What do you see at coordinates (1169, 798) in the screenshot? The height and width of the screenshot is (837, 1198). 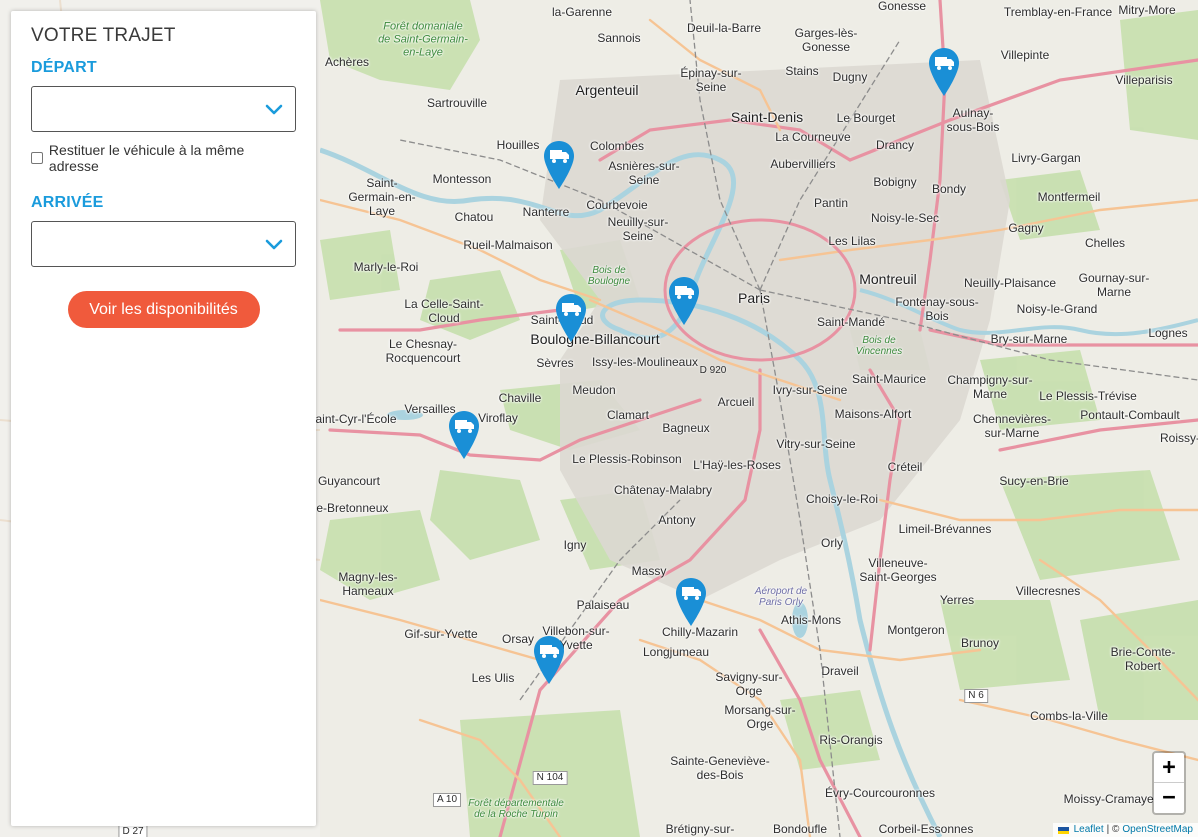 I see `zoom-out-button: −` at bounding box center [1169, 798].